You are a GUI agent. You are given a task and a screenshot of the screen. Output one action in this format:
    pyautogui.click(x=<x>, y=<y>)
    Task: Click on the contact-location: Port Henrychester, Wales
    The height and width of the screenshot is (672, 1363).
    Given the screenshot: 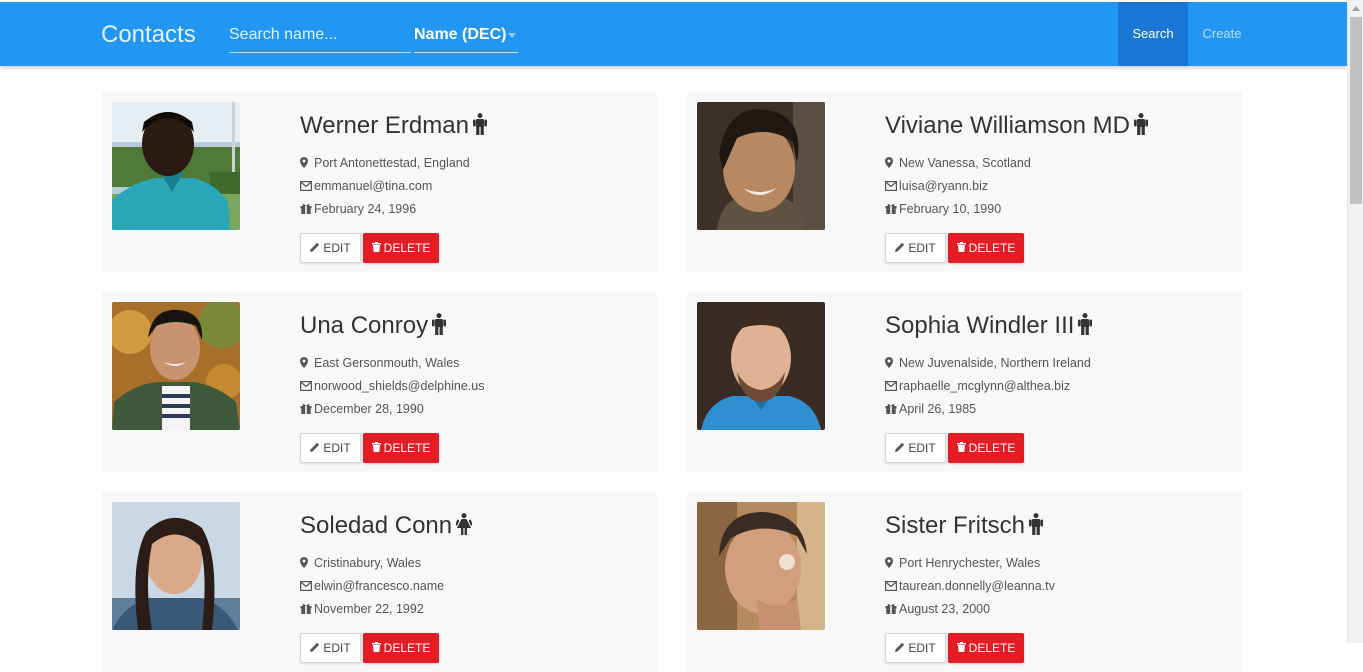 What is the action you would take?
    pyautogui.click(x=962, y=563)
    